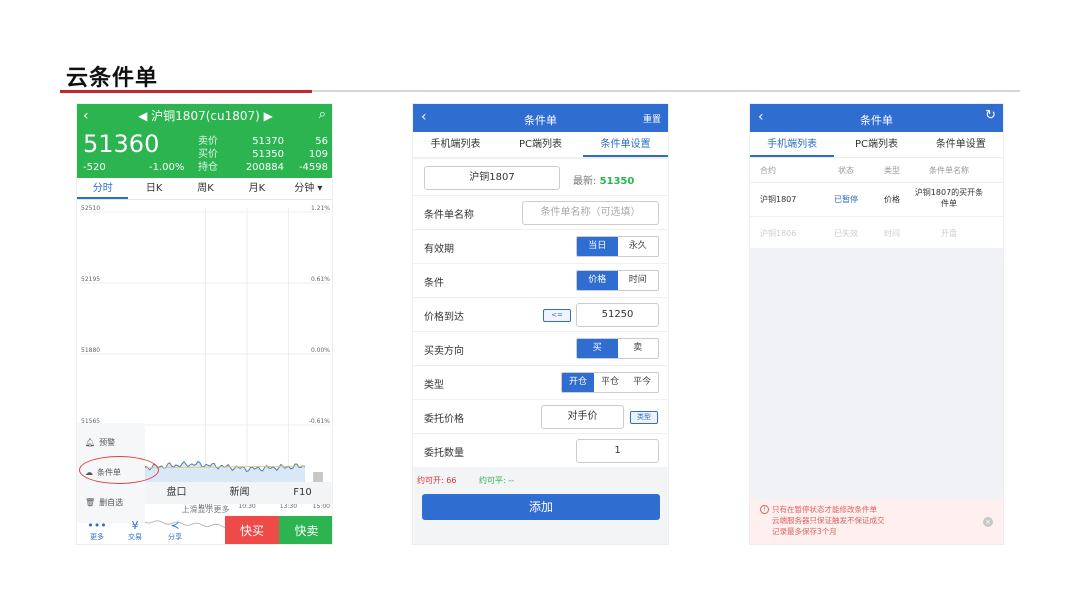  Describe the element at coordinates (988, 522) in the screenshot. I see `close-icon: ×` at that location.